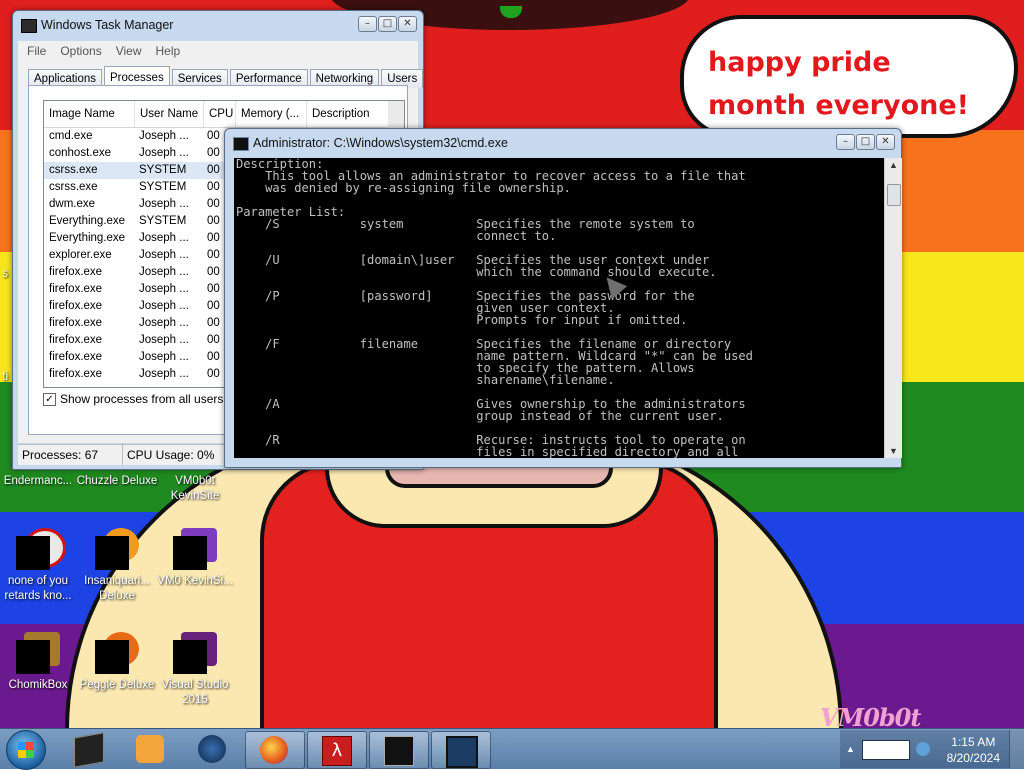  I want to click on offscreen-icon-label-fragment: s, so click(5, 274).